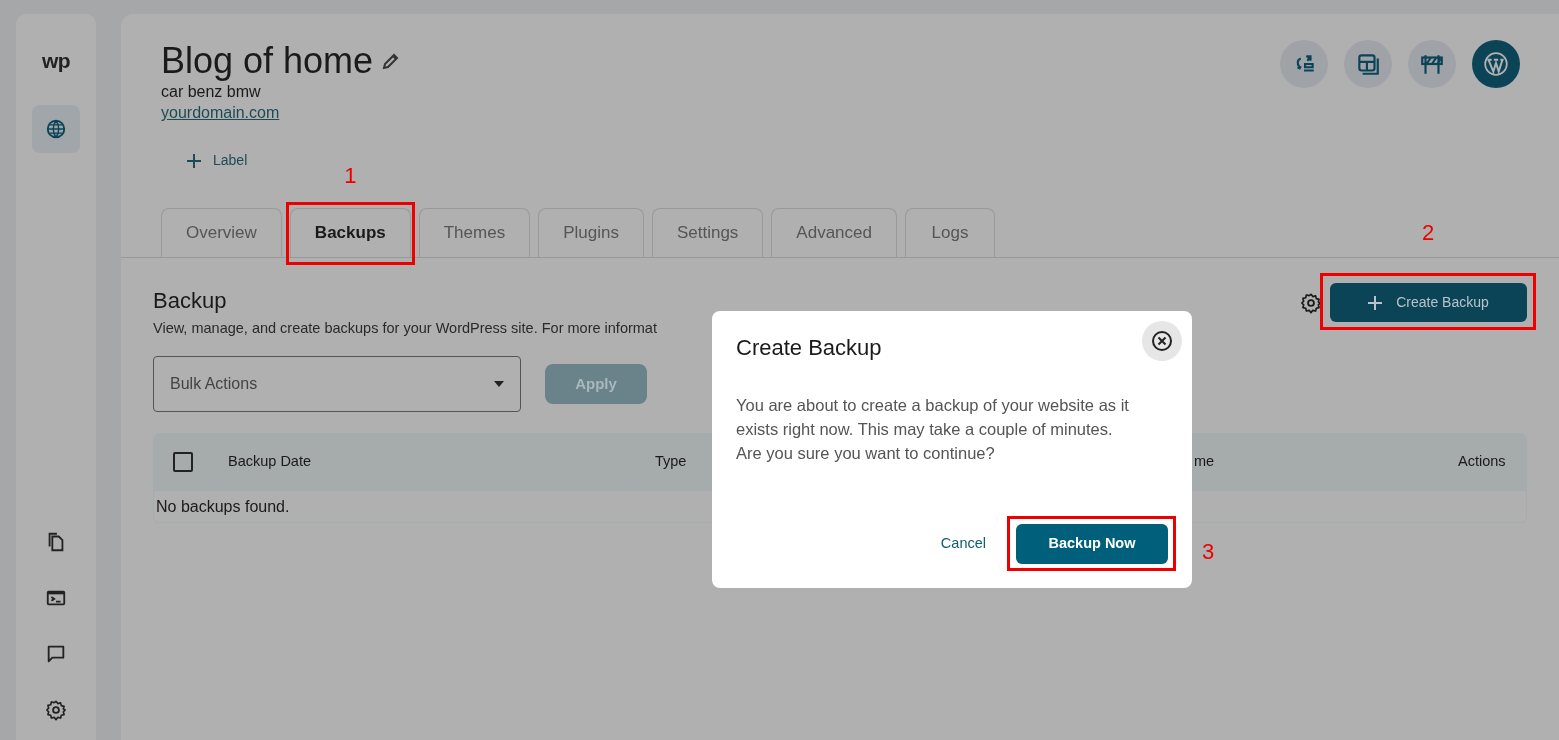 The width and height of the screenshot is (1559, 740). I want to click on wordpress-icon, so click(1496, 64).